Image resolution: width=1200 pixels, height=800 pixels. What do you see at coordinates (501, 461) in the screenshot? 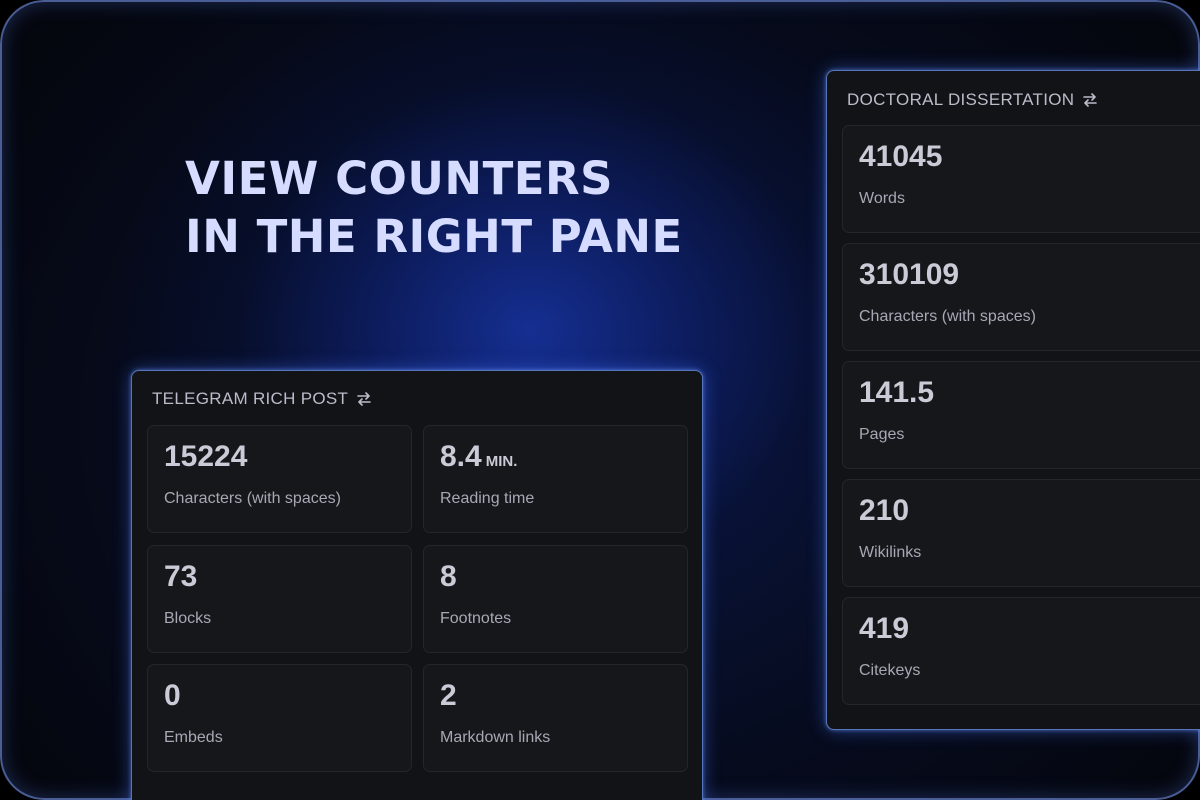
I see `stat-unit: MIN.` at bounding box center [501, 461].